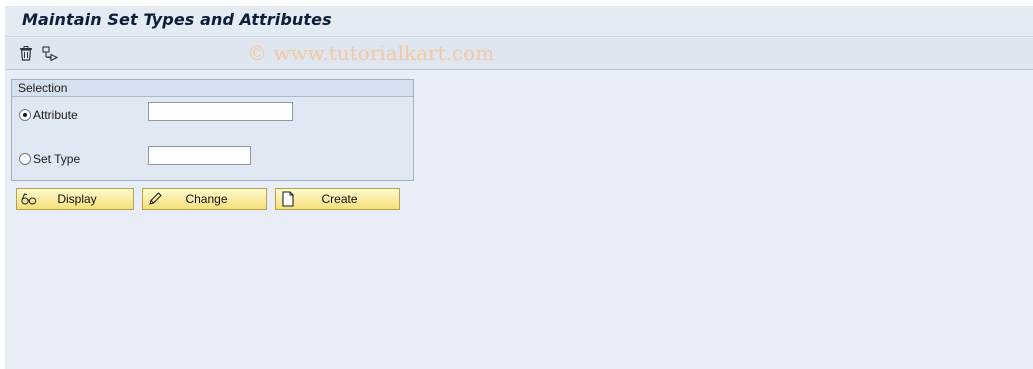 This screenshot has width=1033, height=369. I want to click on create-button: Create, so click(337, 199).